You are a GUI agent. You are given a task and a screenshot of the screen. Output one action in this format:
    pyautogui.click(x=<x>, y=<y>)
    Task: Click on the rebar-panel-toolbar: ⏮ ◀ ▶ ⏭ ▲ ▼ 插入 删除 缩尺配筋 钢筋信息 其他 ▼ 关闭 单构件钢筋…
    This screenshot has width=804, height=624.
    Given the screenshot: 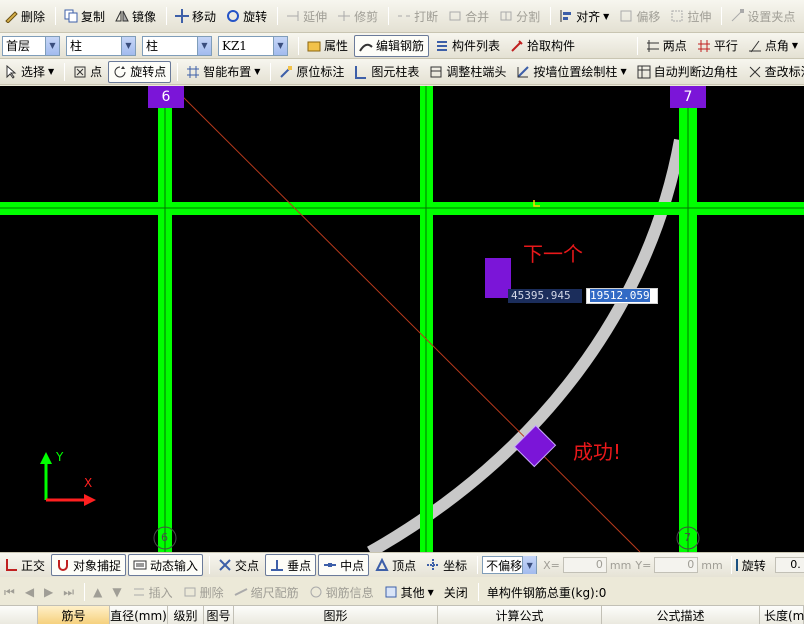 What is the action you would take?
    pyautogui.click(x=402, y=592)
    